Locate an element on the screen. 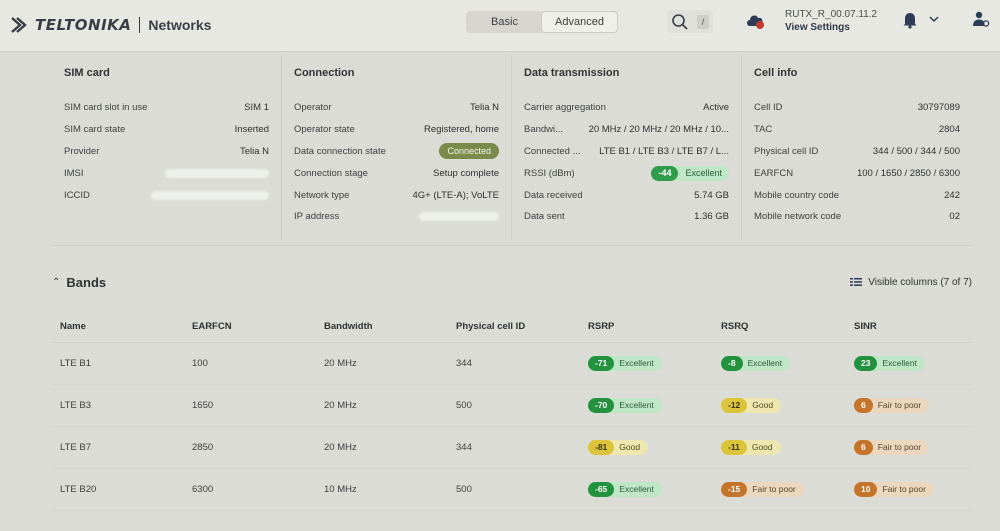  column-header-physical-cell-id: Physical cell ID is located at coordinates (514, 327).